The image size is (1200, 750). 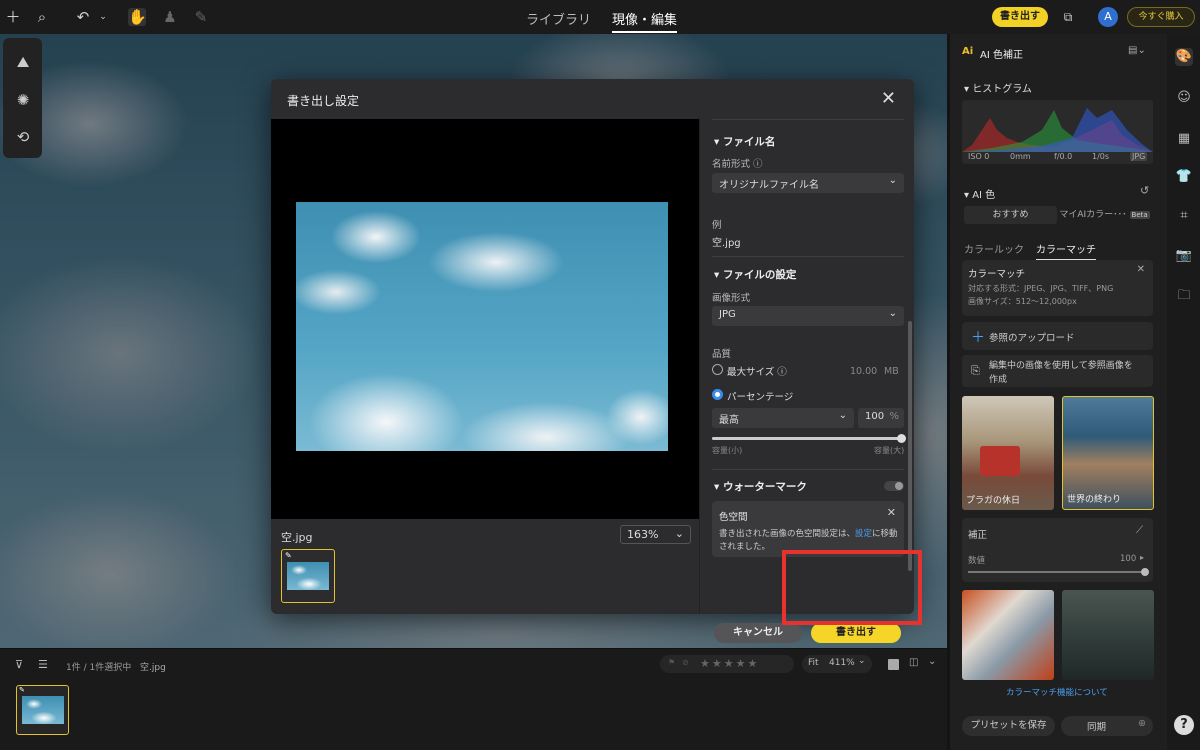 I want to click on single-view-icon, so click(x=893, y=664).